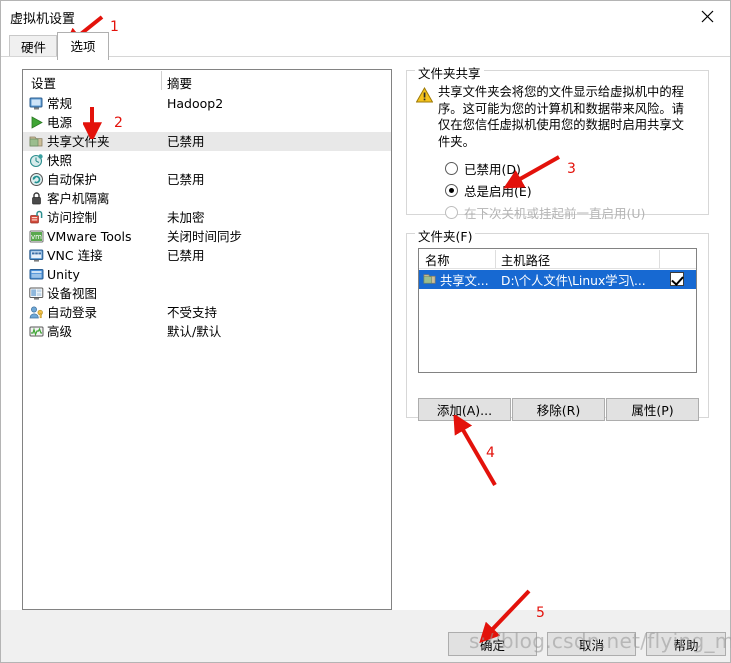 This screenshot has width=731, height=663. Describe the element at coordinates (207, 274) in the screenshot. I see `settings-row-unity: Unity` at that location.